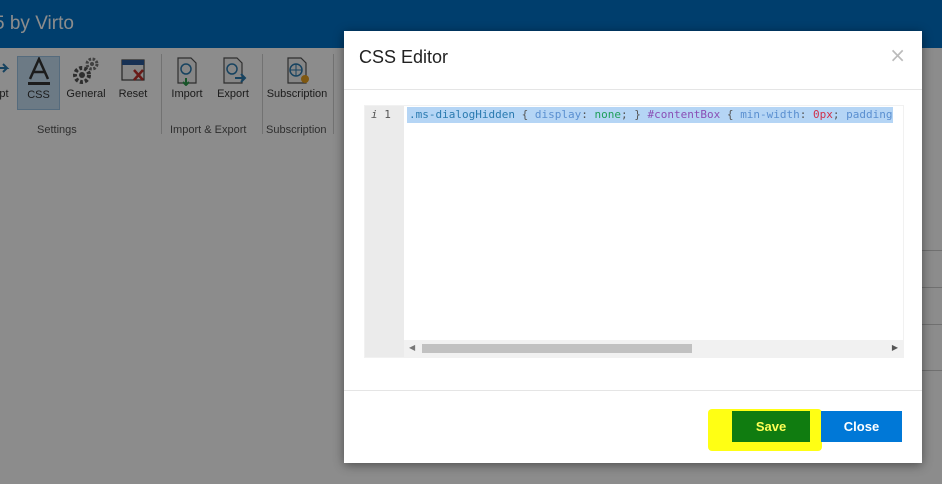 Image resolution: width=942 pixels, height=484 pixels. What do you see at coordinates (557, 348) in the screenshot?
I see `scrollbar-thumb` at bounding box center [557, 348].